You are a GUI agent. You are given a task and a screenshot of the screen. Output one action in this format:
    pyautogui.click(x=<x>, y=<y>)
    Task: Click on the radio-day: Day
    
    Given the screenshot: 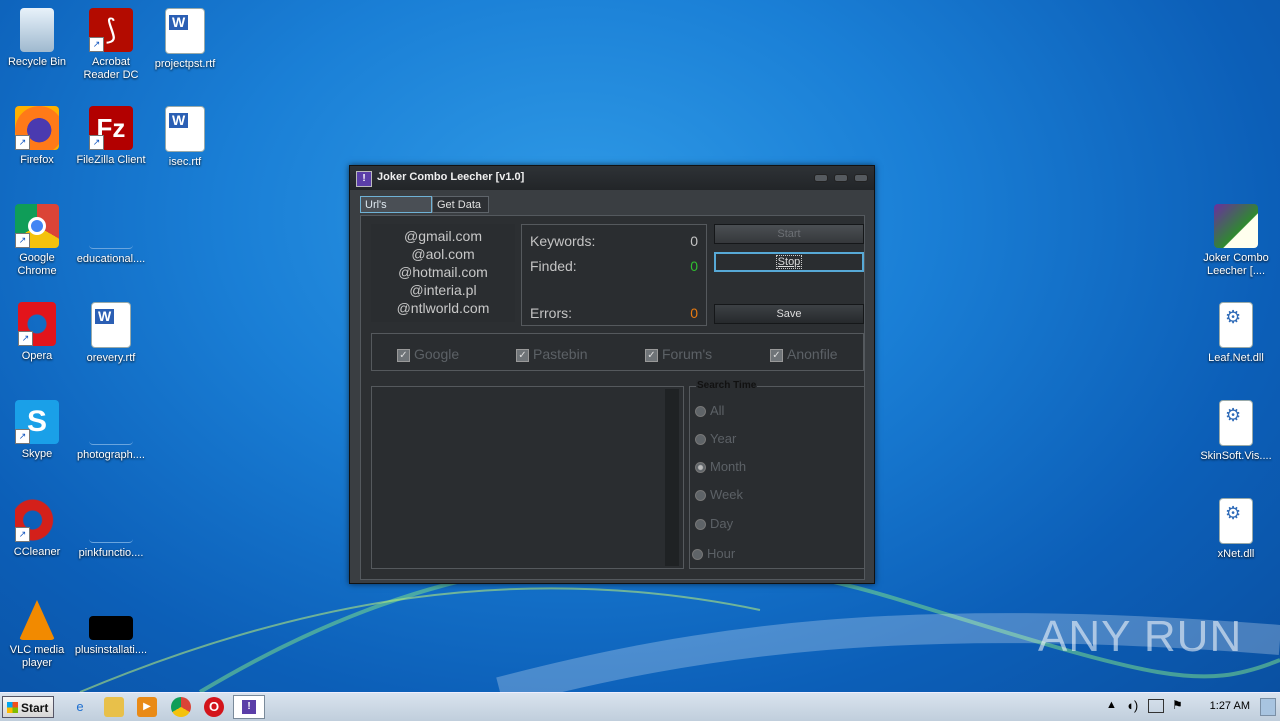 What is the action you would take?
    pyautogui.click(x=714, y=523)
    